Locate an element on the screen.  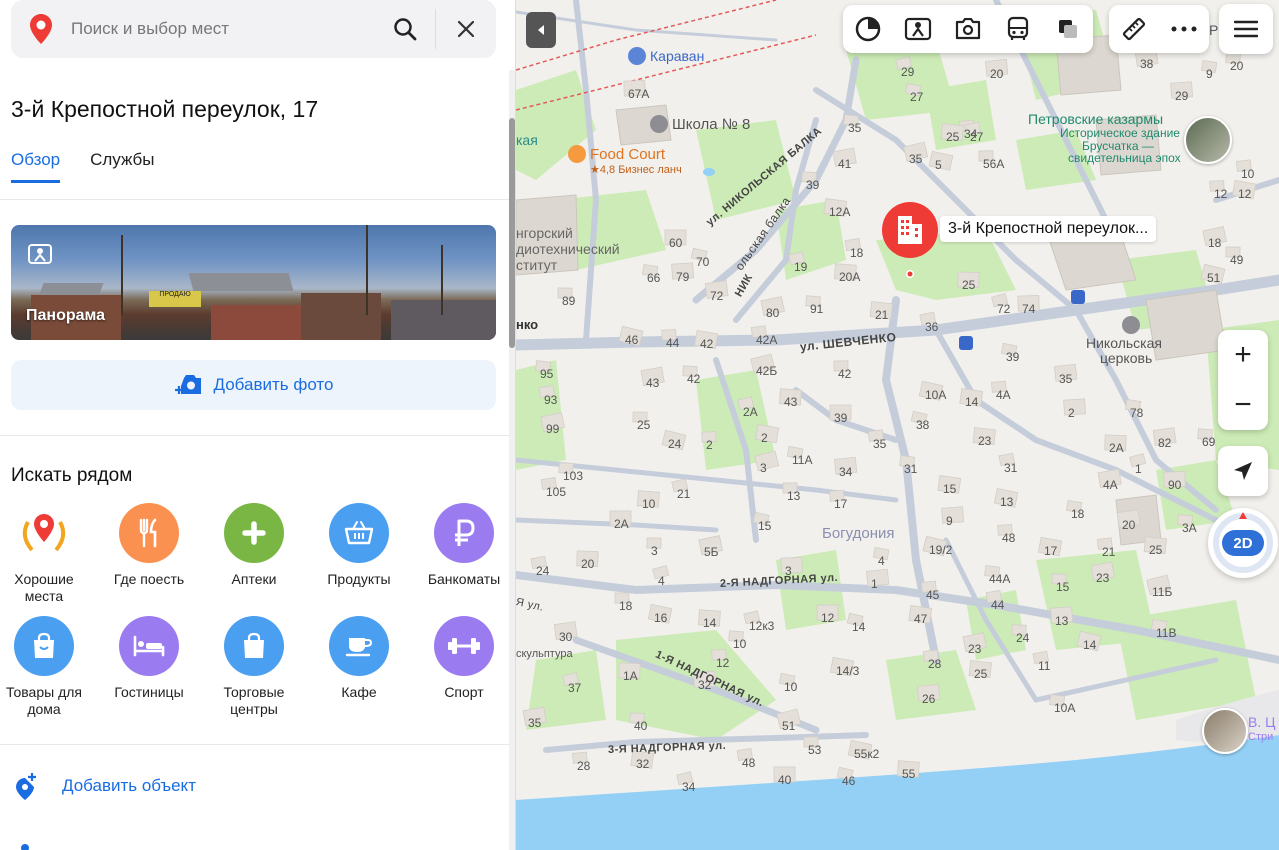
next-action-button is located at coordinates (27, 845).